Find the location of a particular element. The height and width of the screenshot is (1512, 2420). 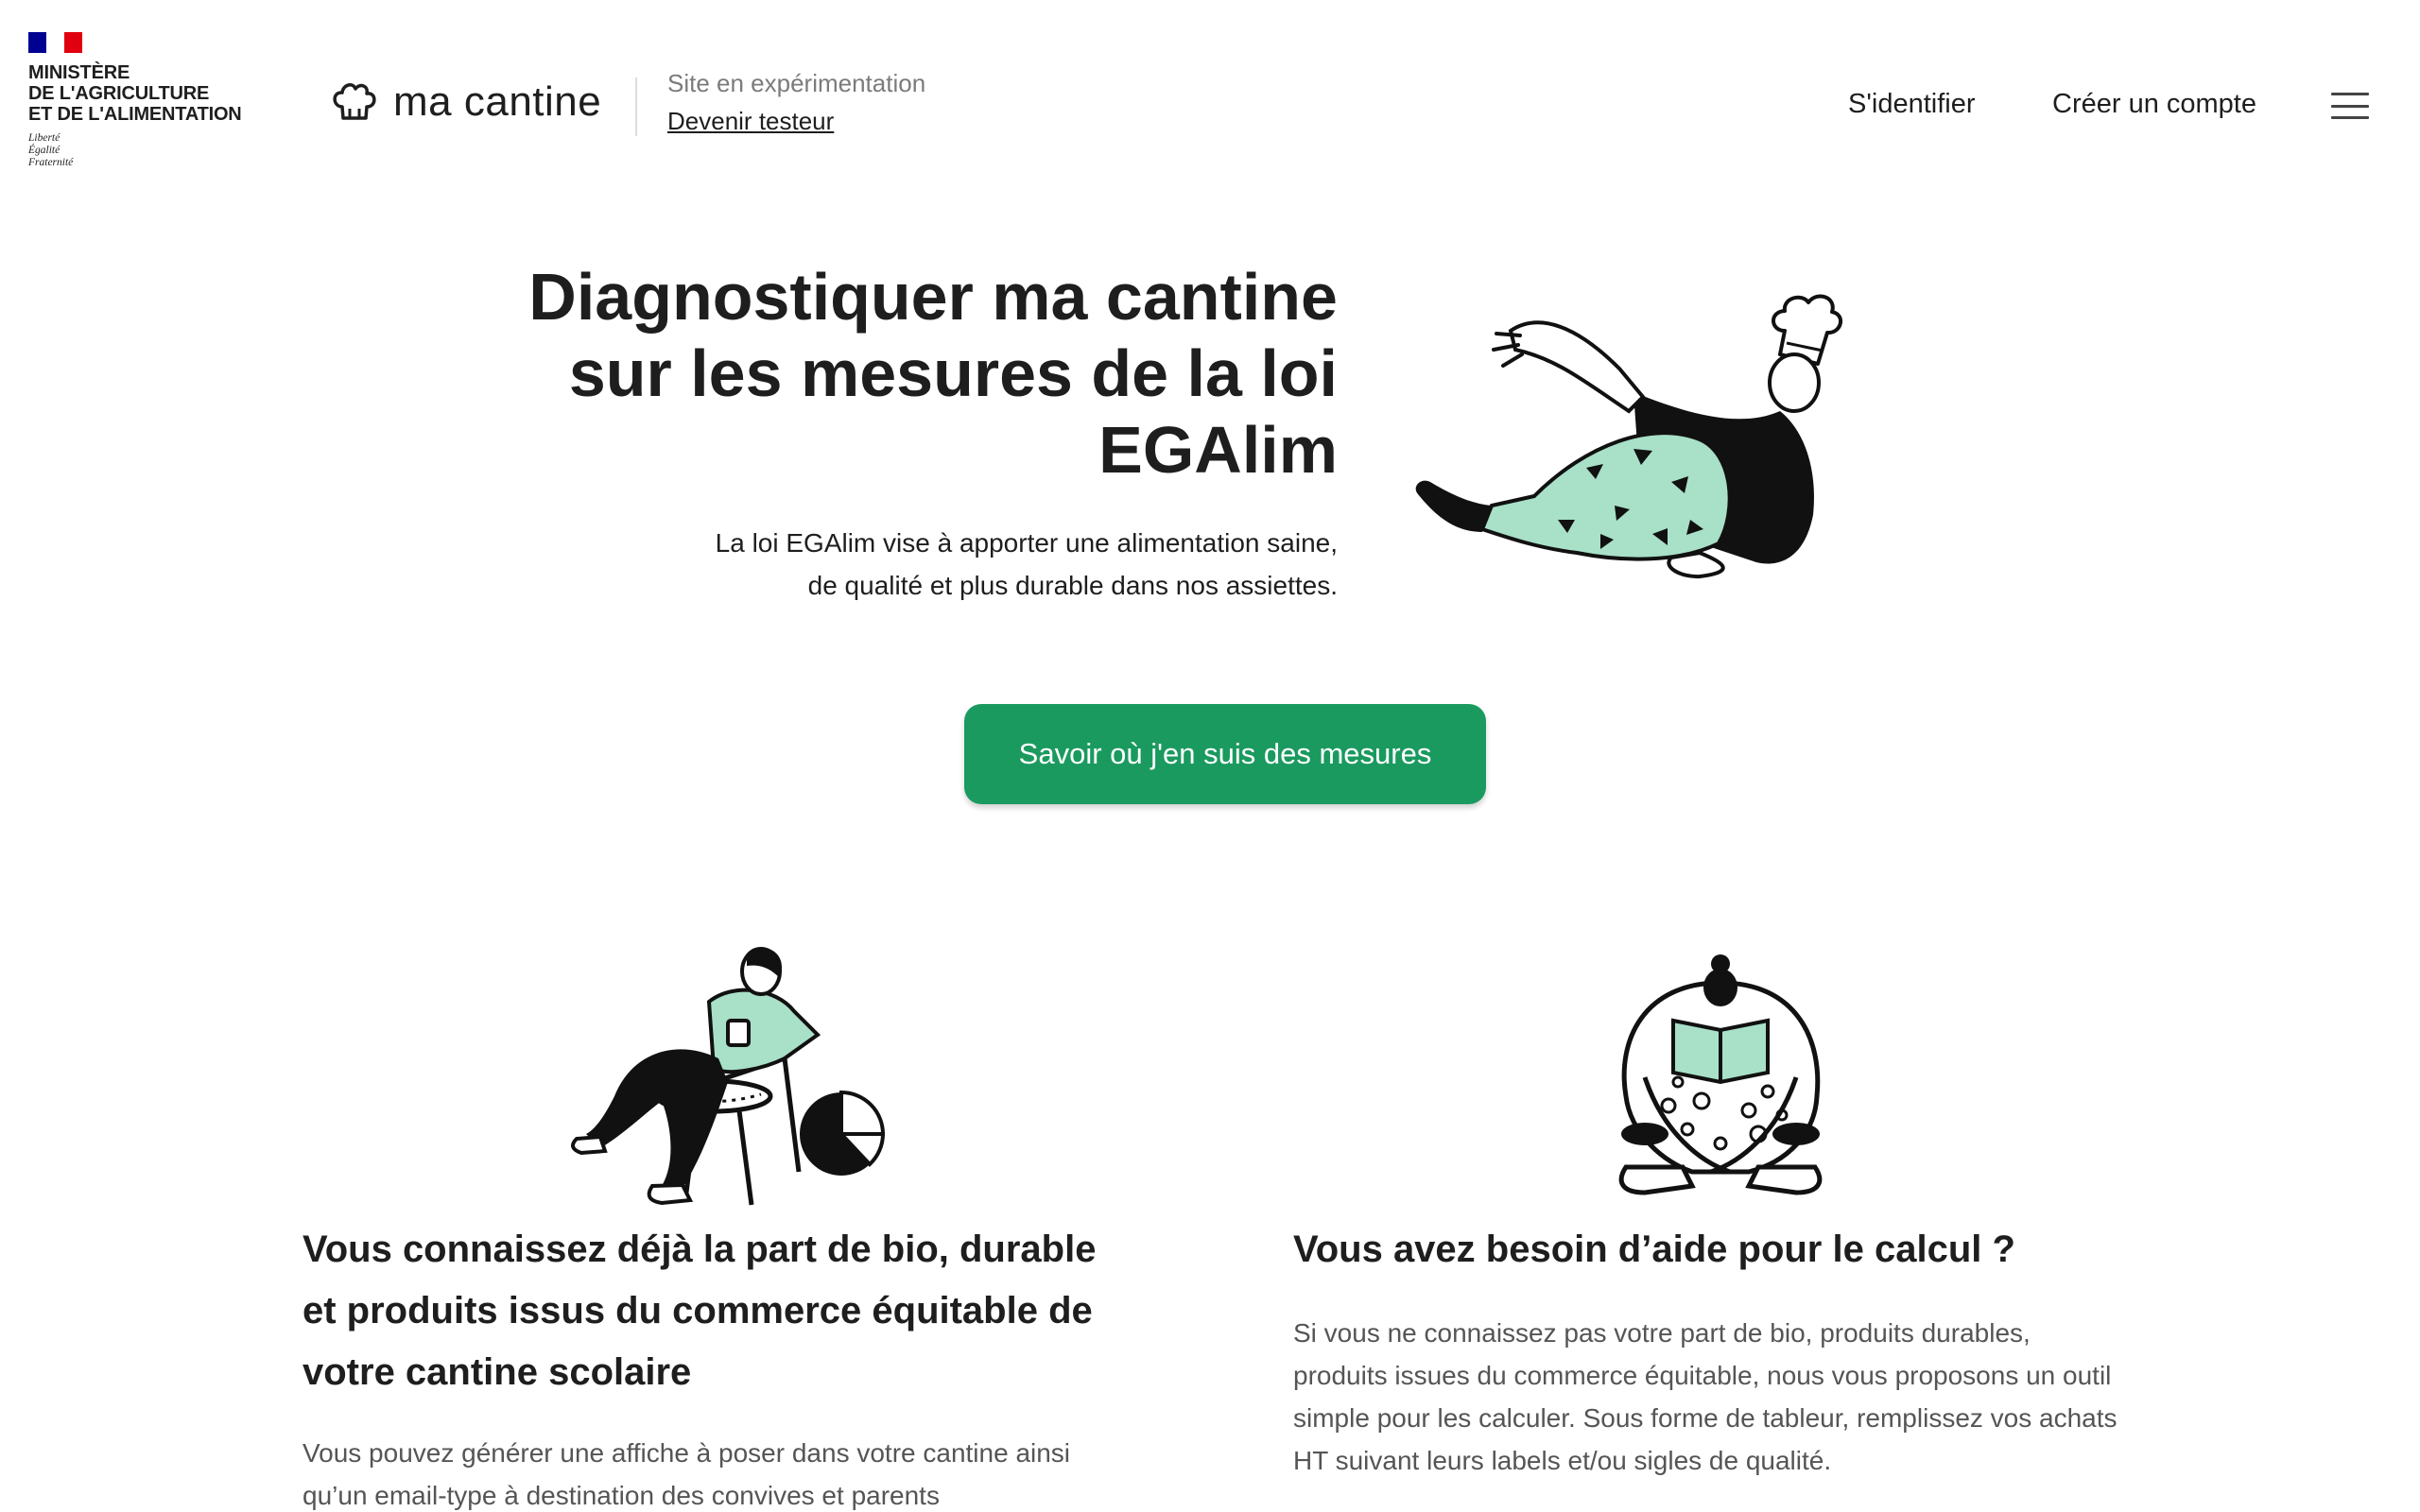

brand-name: ma cantine is located at coordinates (497, 101).